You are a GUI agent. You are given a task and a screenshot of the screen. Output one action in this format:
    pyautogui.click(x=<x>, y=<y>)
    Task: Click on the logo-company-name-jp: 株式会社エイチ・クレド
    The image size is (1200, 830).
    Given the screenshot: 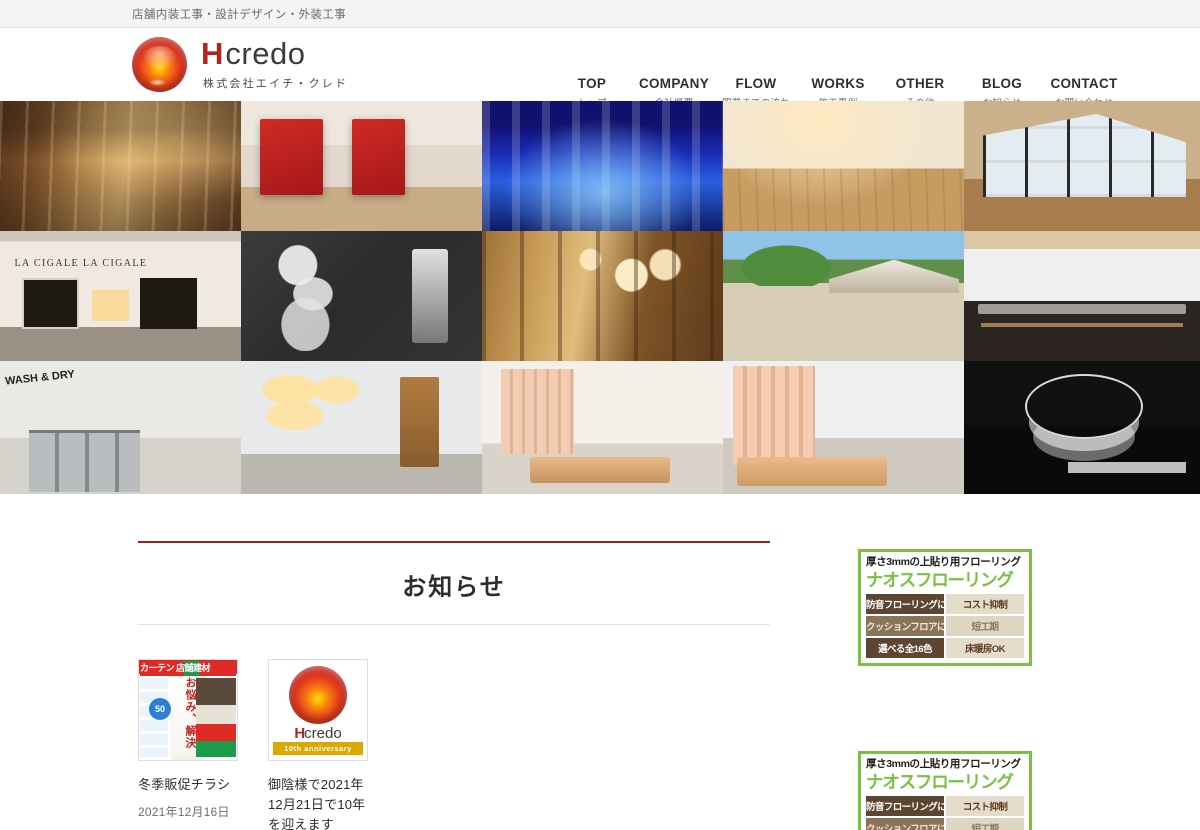 What is the action you would take?
    pyautogui.click(x=276, y=84)
    